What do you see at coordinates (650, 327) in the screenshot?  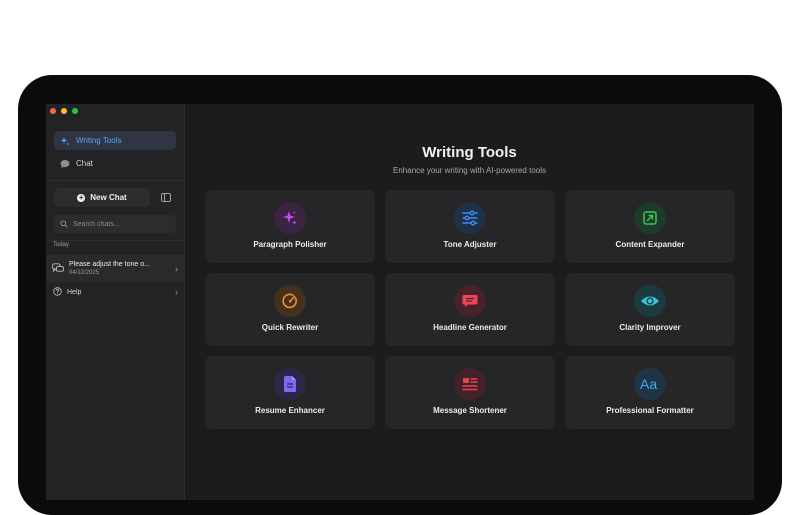 I see `tool-label: Clarity Improver` at bounding box center [650, 327].